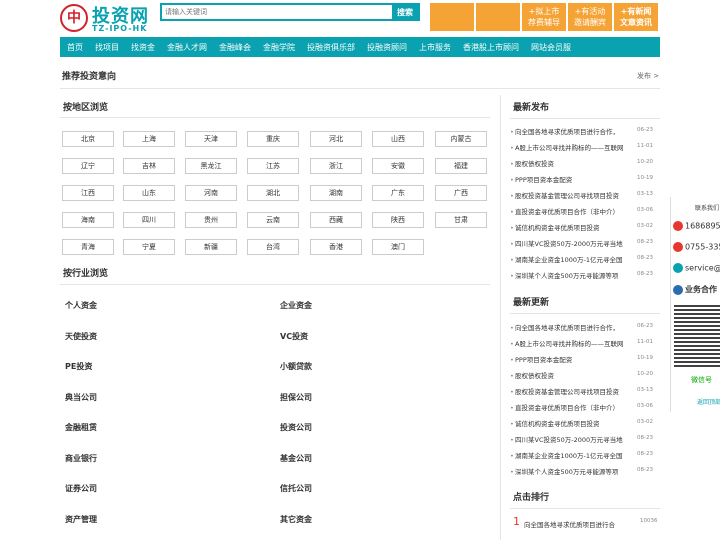  Describe the element at coordinates (331, 47) in the screenshot. I see `nav-item: 投融资俱乐部` at that location.